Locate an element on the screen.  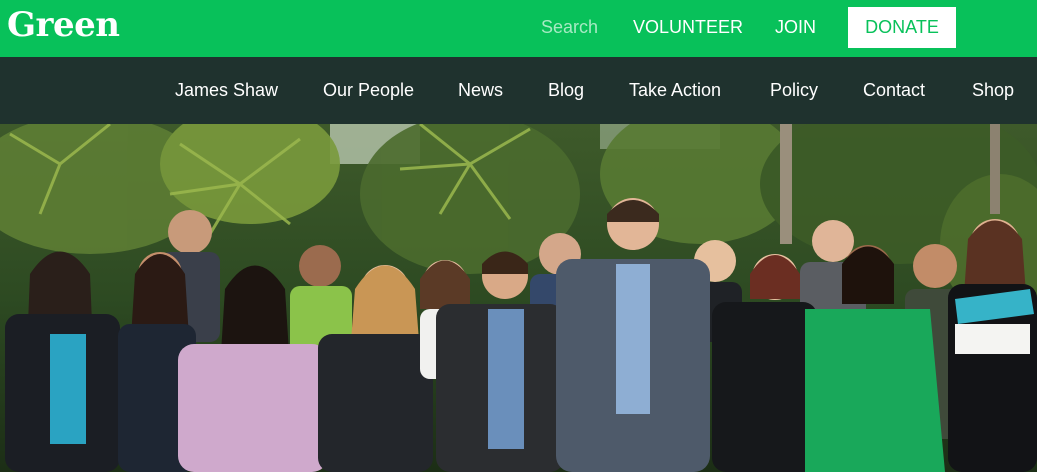
nav-item-contact: Contact is located at coordinates (894, 90).